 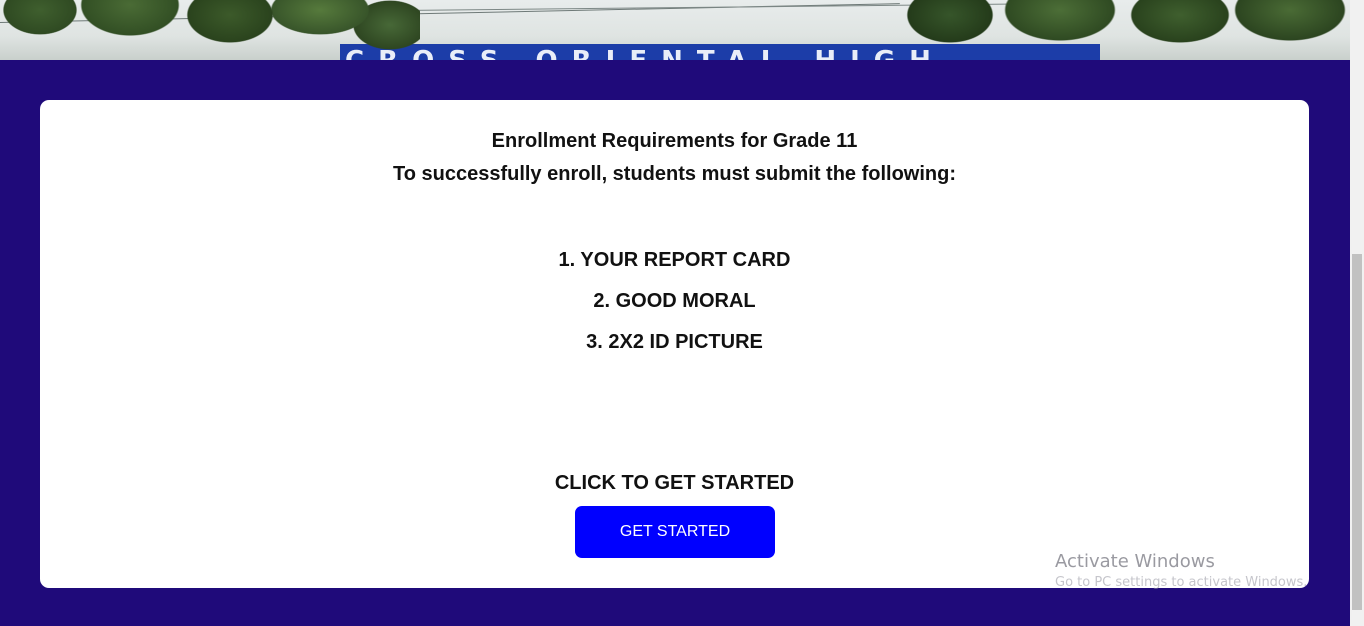 What do you see at coordinates (1357, 432) in the screenshot?
I see `scrollbar-thumb` at bounding box center [1357, 432].